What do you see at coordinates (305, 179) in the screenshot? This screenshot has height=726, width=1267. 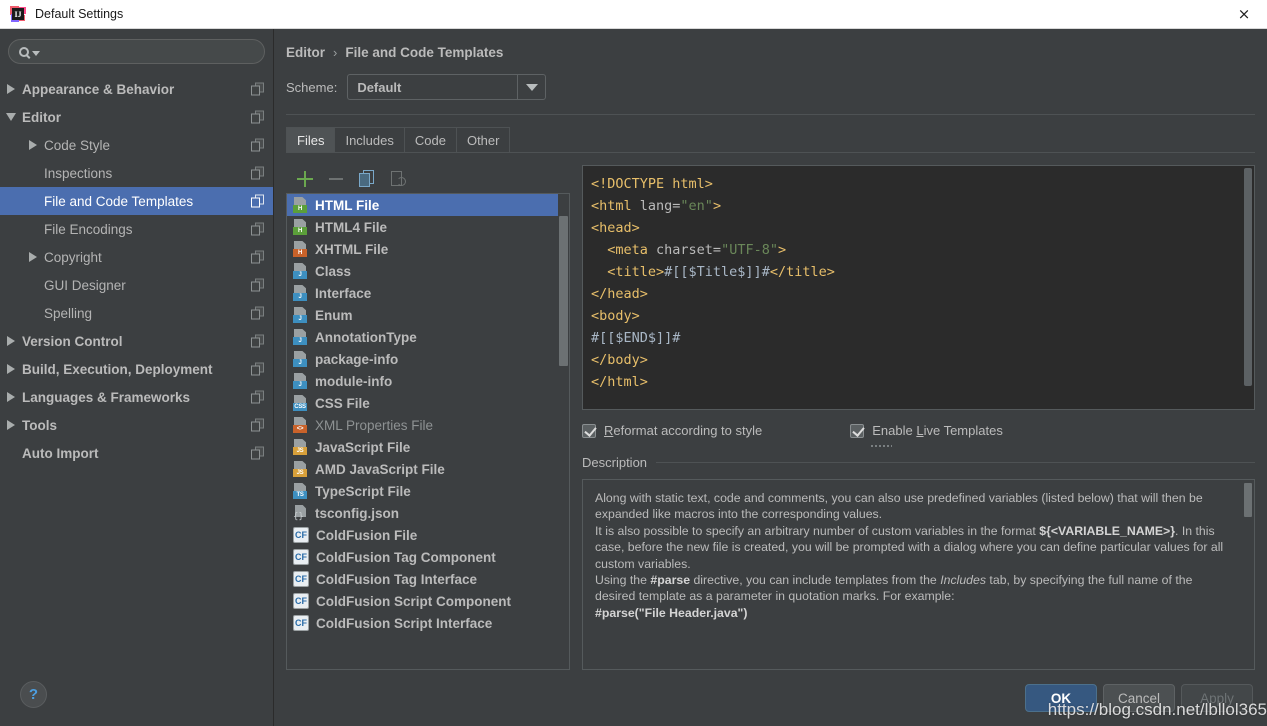 I see `add-template-button` at bounding box center [305, 179].